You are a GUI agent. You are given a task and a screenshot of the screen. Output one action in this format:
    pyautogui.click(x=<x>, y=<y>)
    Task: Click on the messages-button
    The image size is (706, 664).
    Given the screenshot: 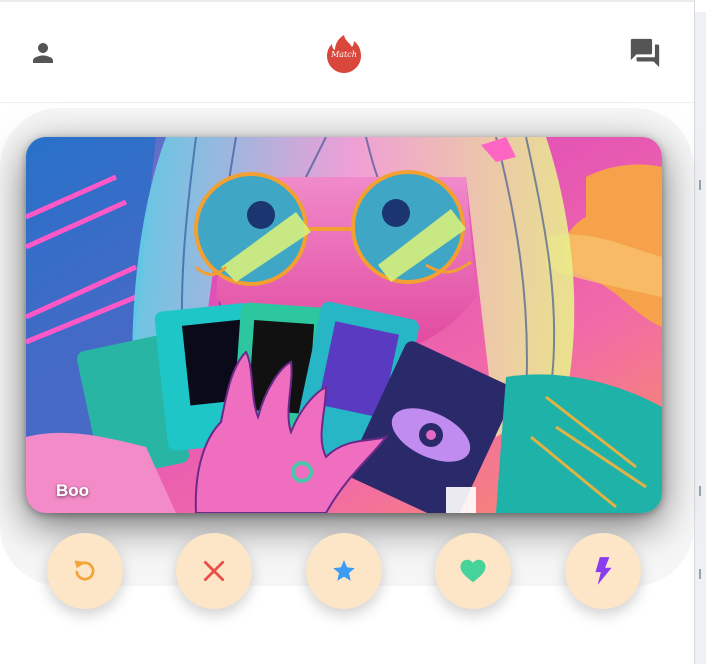 What is the action you would take?
    pyautogui.click(x=645, y=53)
    